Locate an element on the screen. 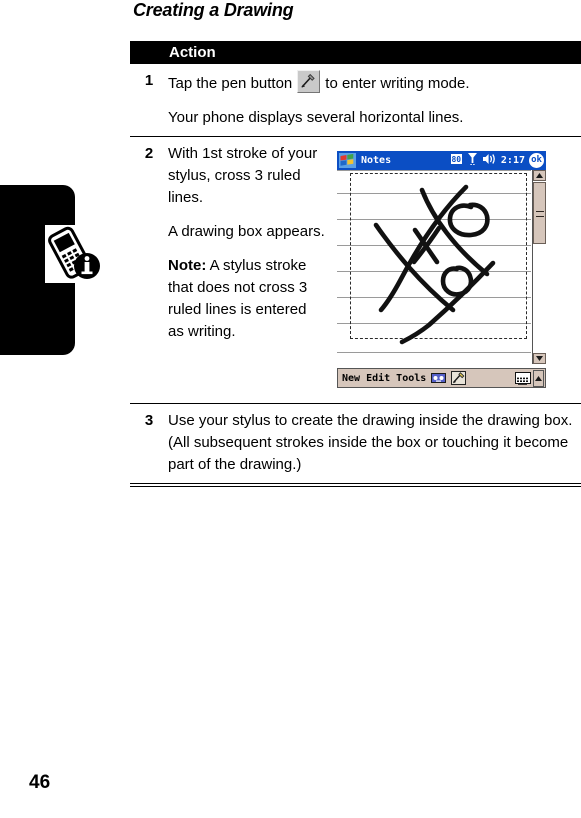  input-panel-arrow-icon is located at coordinates (538, 378).